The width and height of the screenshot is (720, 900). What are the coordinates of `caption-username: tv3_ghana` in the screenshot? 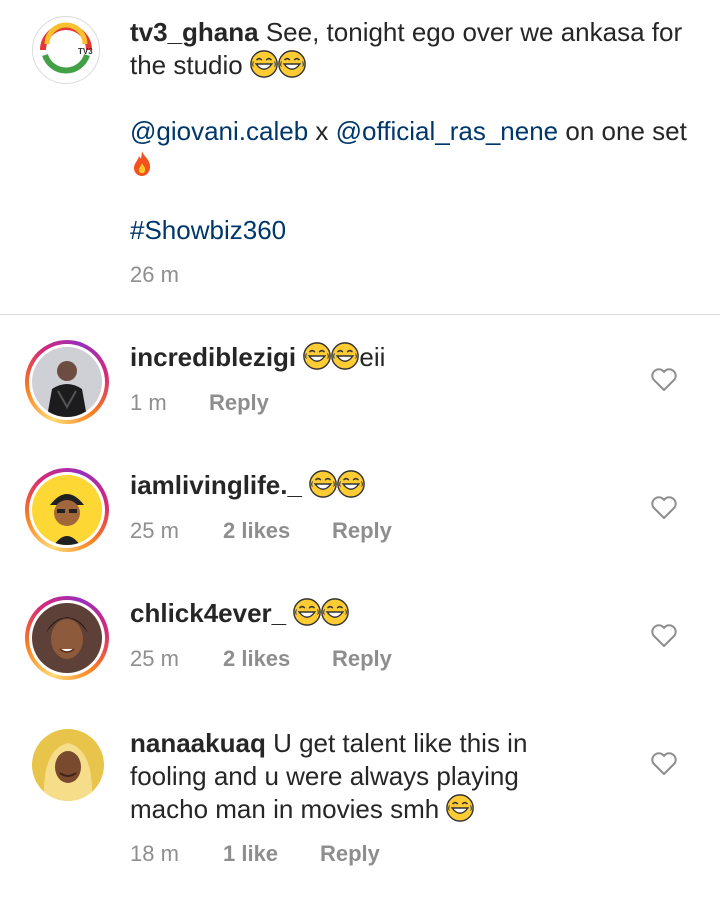 It's located at (194, 32).